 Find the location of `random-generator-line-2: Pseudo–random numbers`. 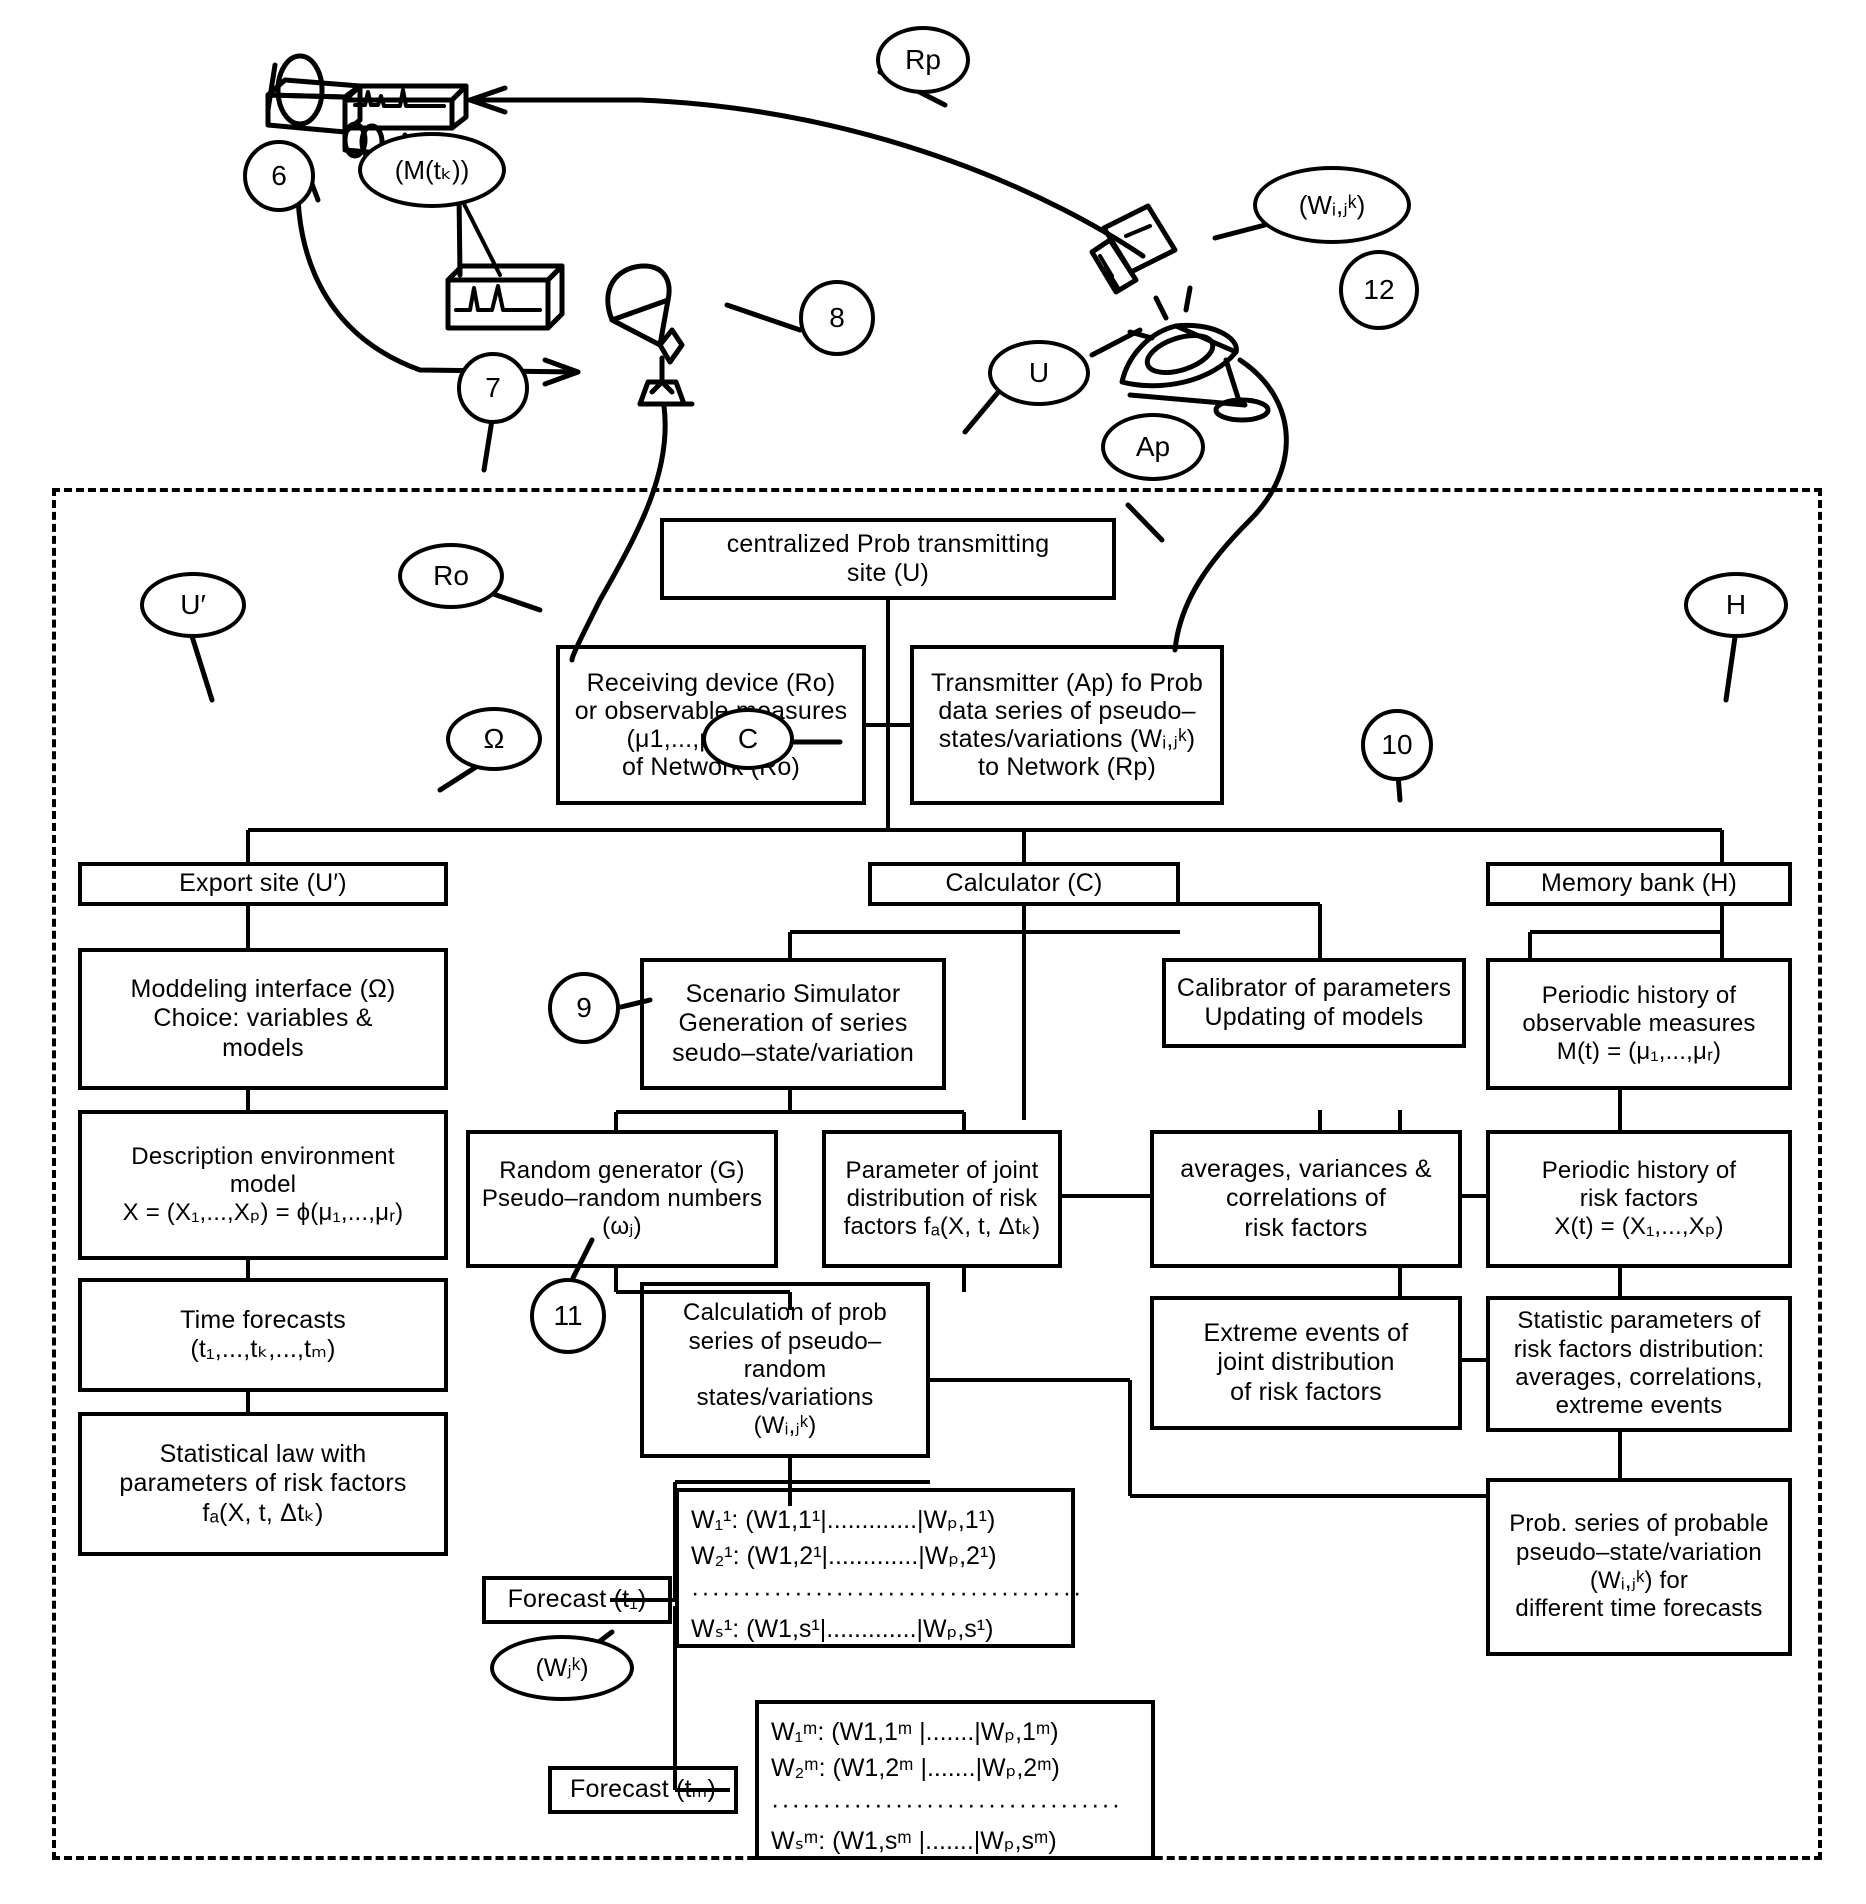

random-generator-line-2: Pseudo–random numbers is located at coordinates (622, 1198).